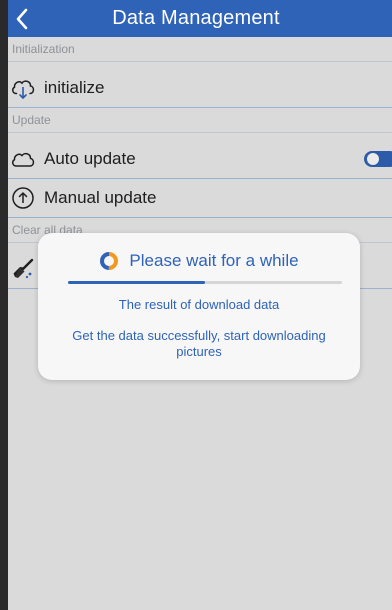  Describe the element at coordinates (109, 261) in the screenshot. I see `spinner-icon` at that location.